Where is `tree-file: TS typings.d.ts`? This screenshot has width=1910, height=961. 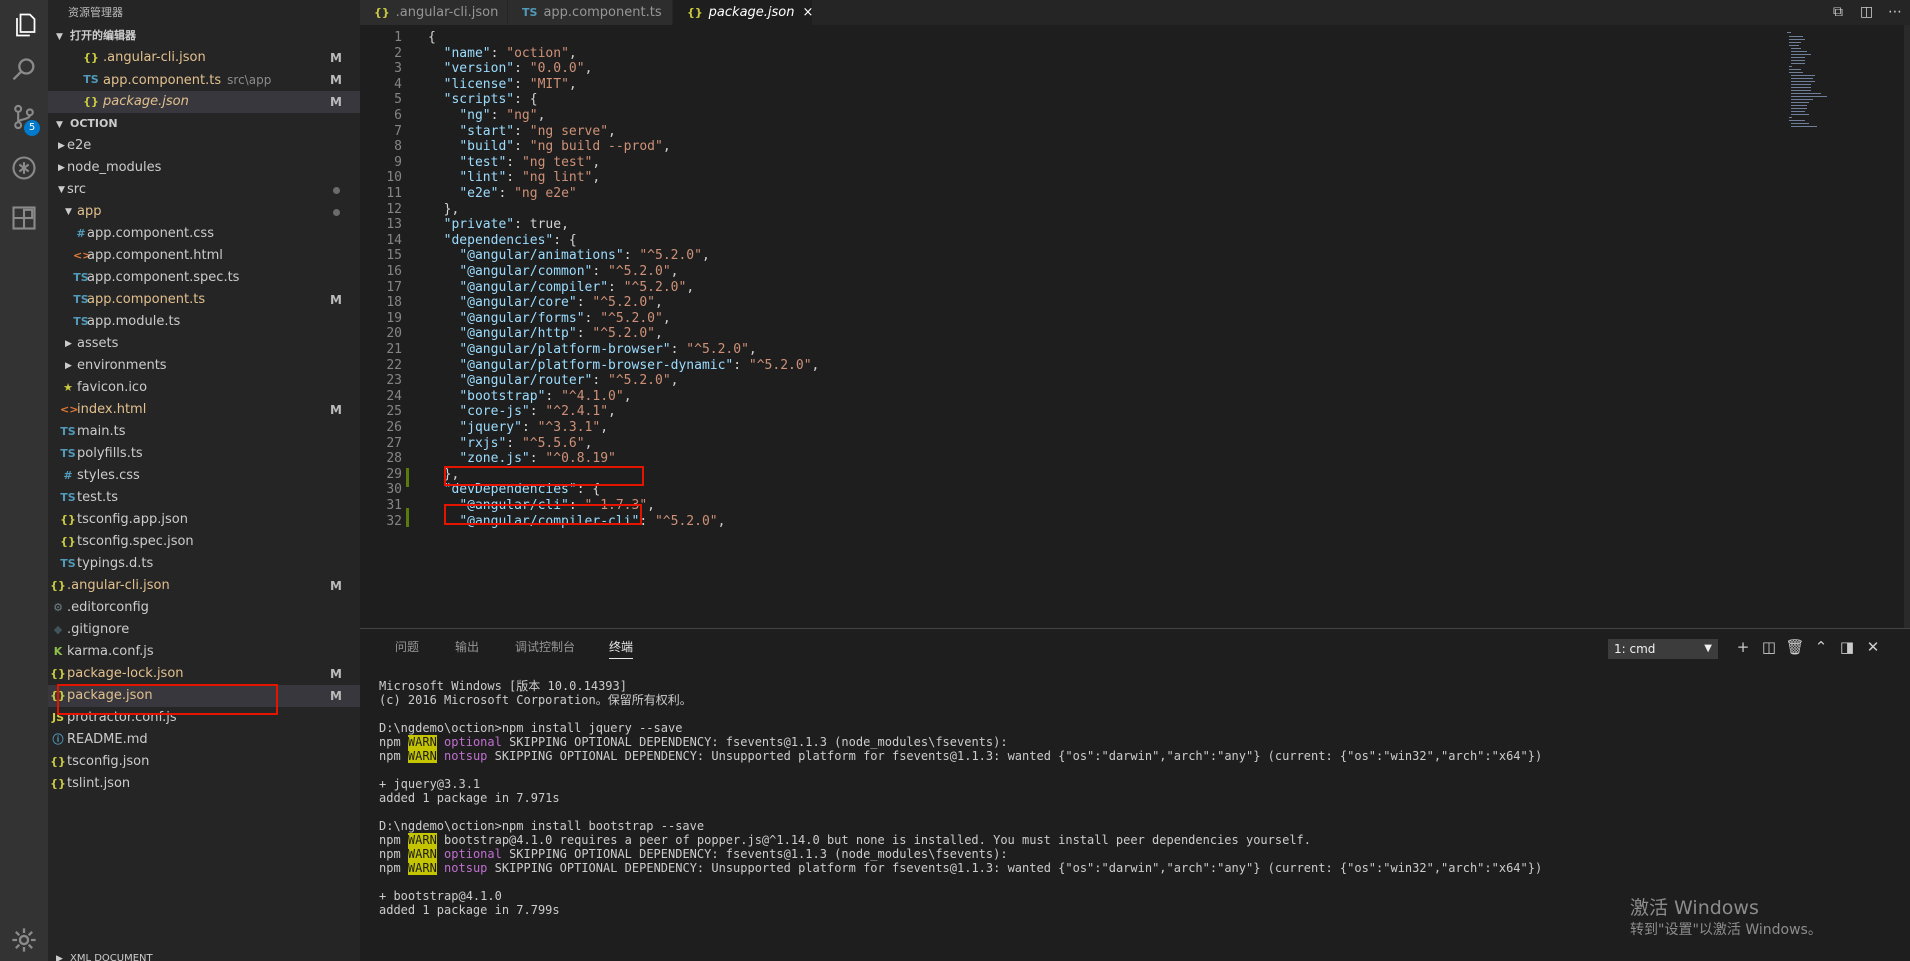 tree-file: TS typings.d.ts is located at coordinates (204, 564).